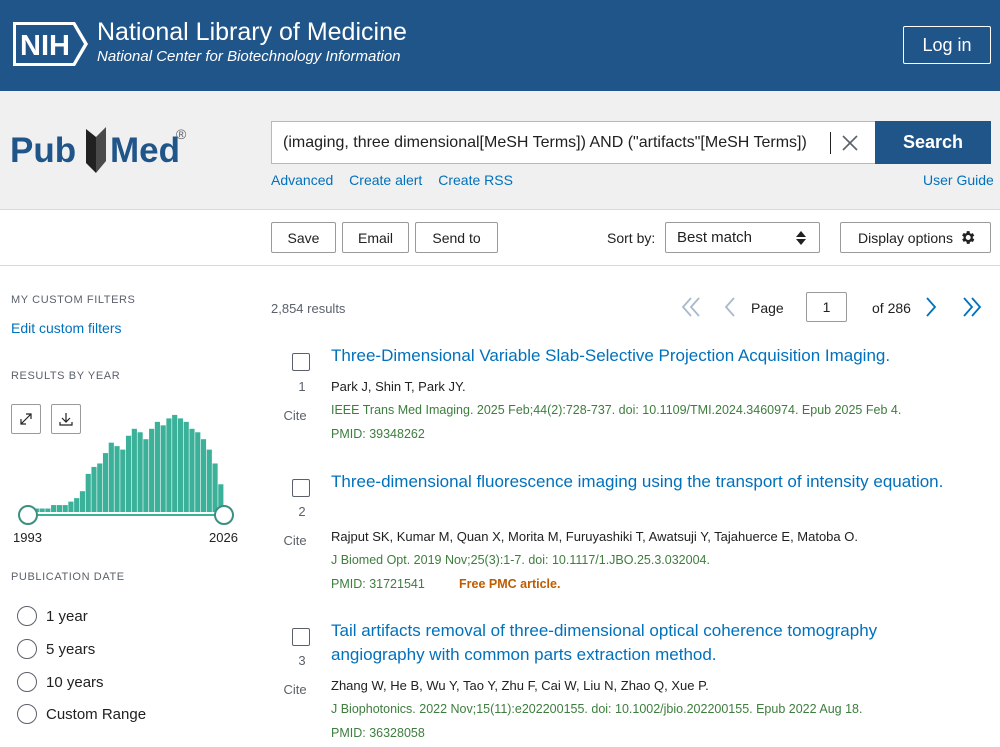  What do you see at coordinates (223, 537) in the screenshot?
I see `year-end-label: 2026` at bounding box center [223, 537].